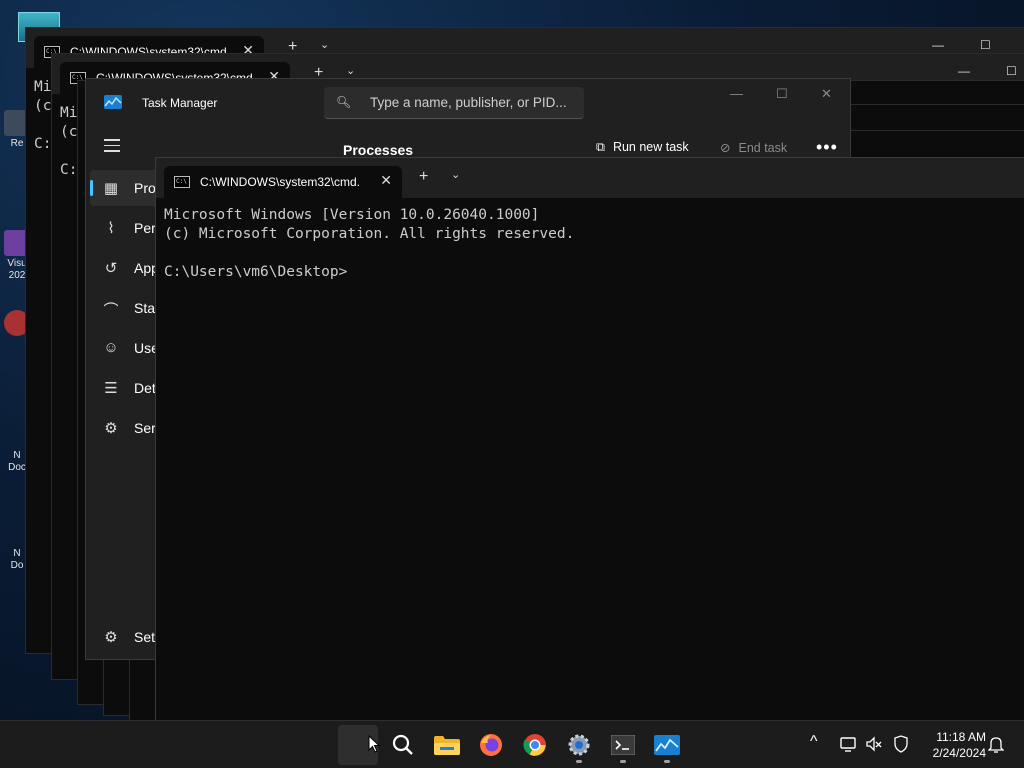  Describe the element at coordinates (147, 268) in the screenshot. I see `nav-item-app-history: ↺ App history` at that location.